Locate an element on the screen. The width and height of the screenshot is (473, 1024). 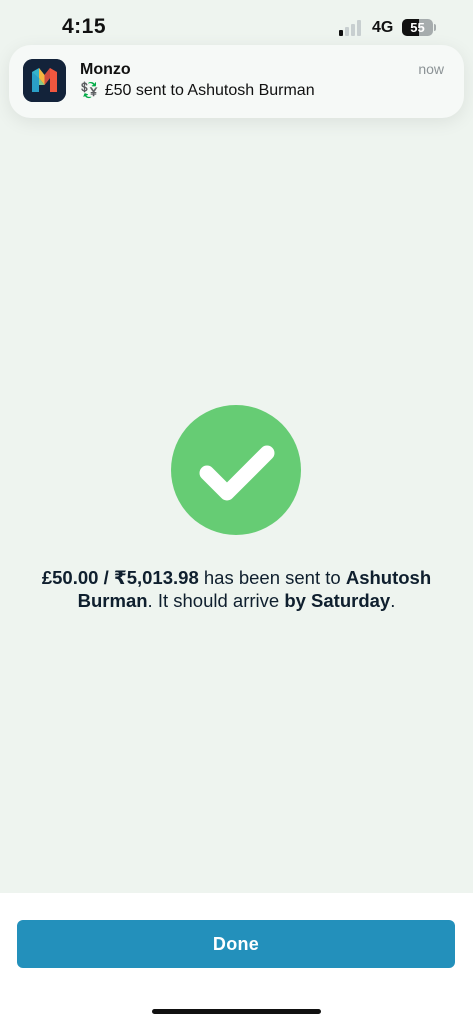
notification-text: £50 sent to Ashutosh Burman is located at coordinates (209, 90).